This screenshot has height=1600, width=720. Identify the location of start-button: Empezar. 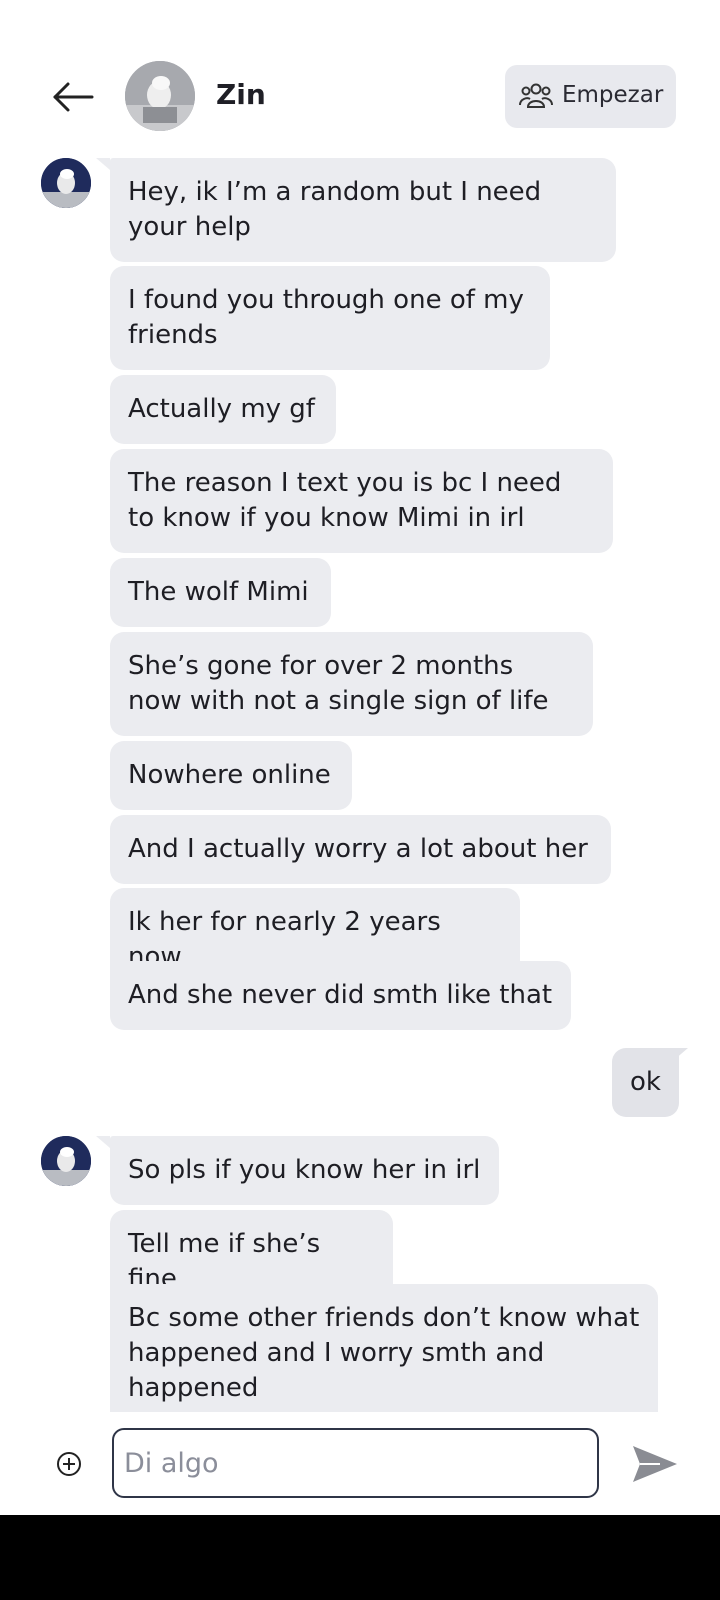
(590, 96).